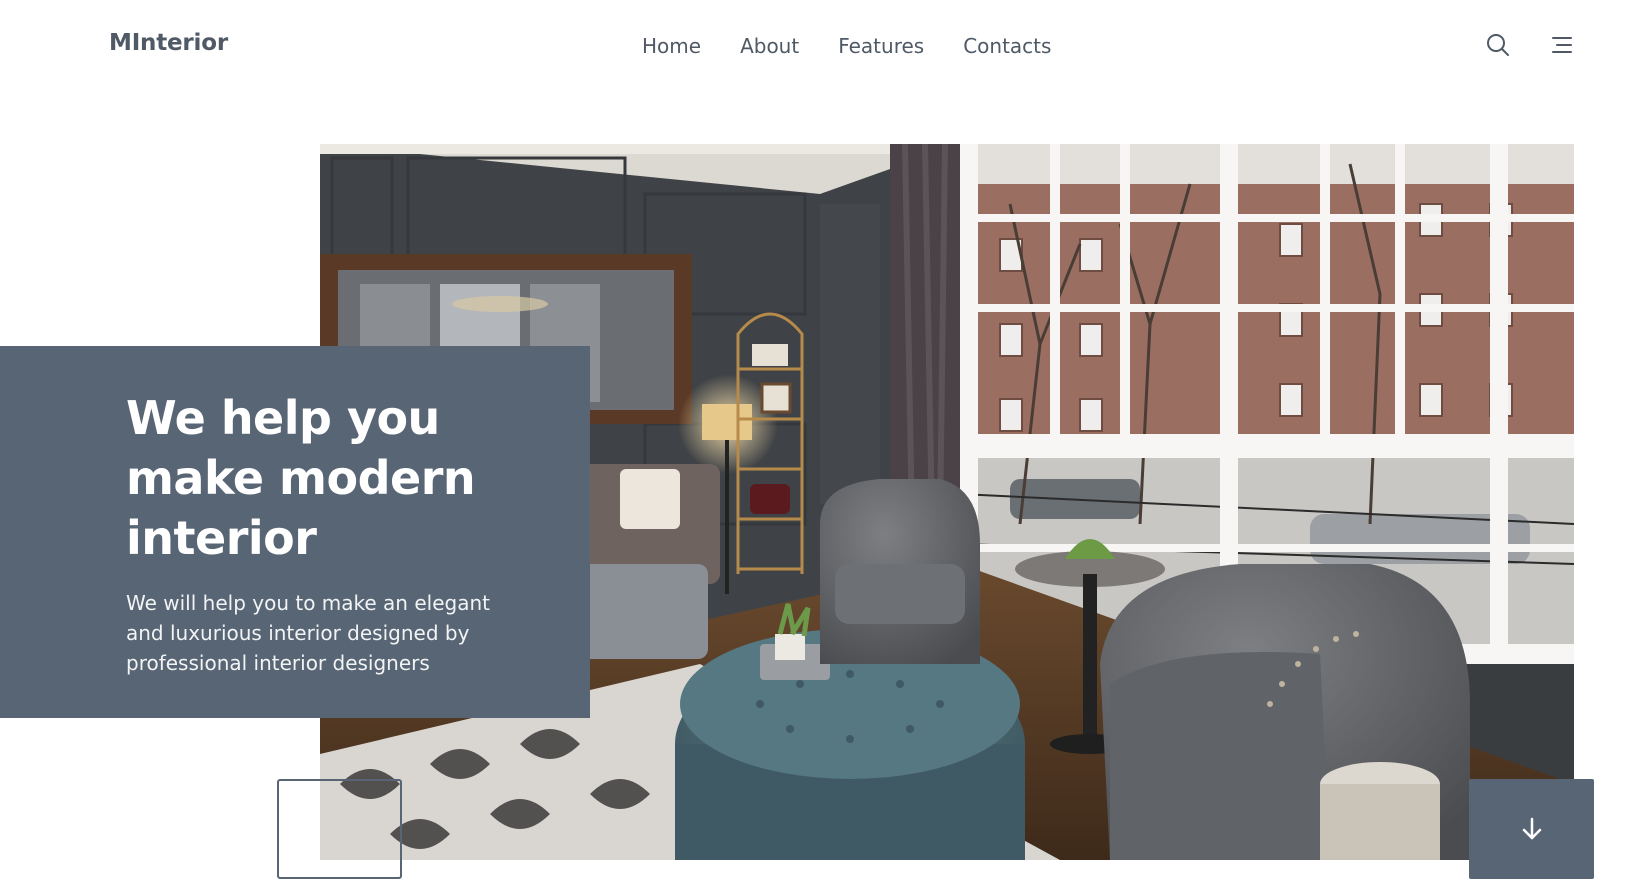 This screenshot has width=1642, height=886. I want to click on nav-home: Home, so click(671, 46).